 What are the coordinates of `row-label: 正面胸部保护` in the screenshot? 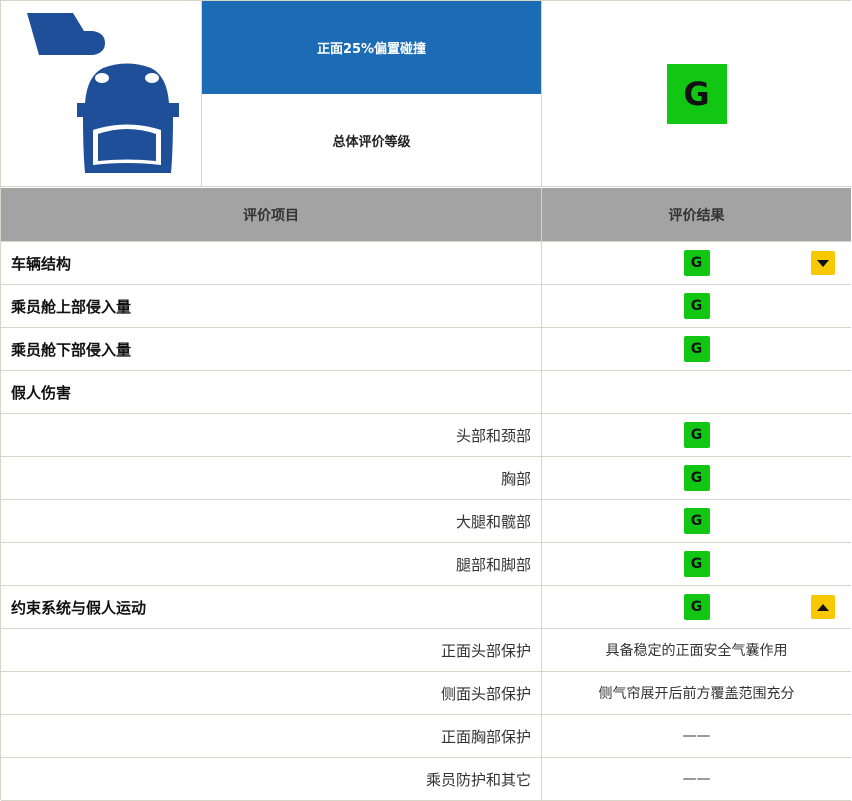 It's located at (485, 736).